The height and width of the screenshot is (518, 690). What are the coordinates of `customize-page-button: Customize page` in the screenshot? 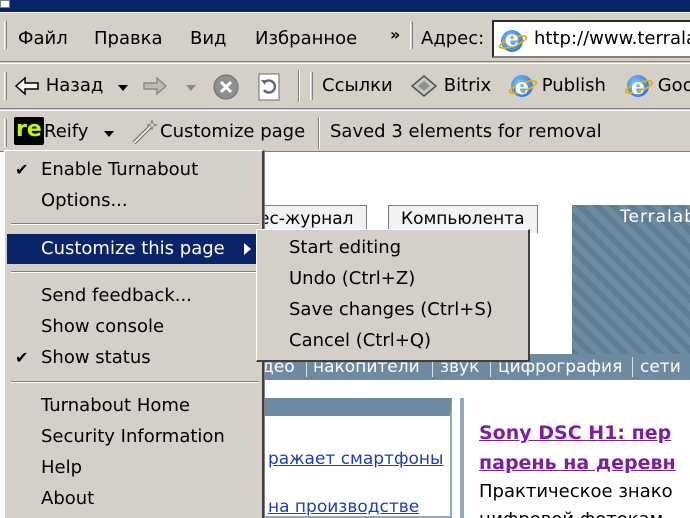 It's located at (232, 132).